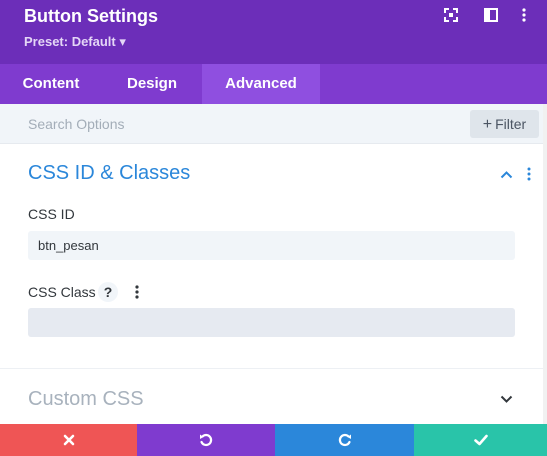  I want to click on css-class-field, so click(271, 322).